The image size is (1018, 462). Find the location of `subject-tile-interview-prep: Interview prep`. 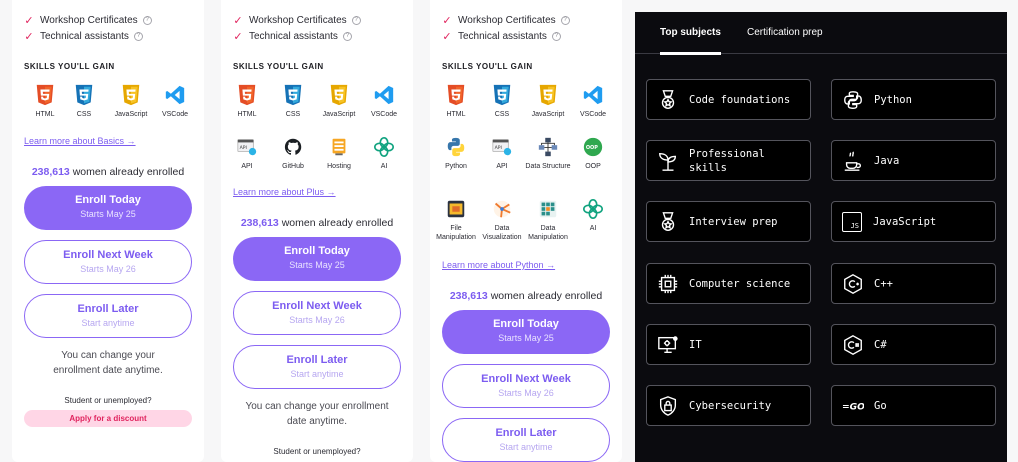

subject-tile-interview-prep: Interview prep is located at coordinates (728, 221).